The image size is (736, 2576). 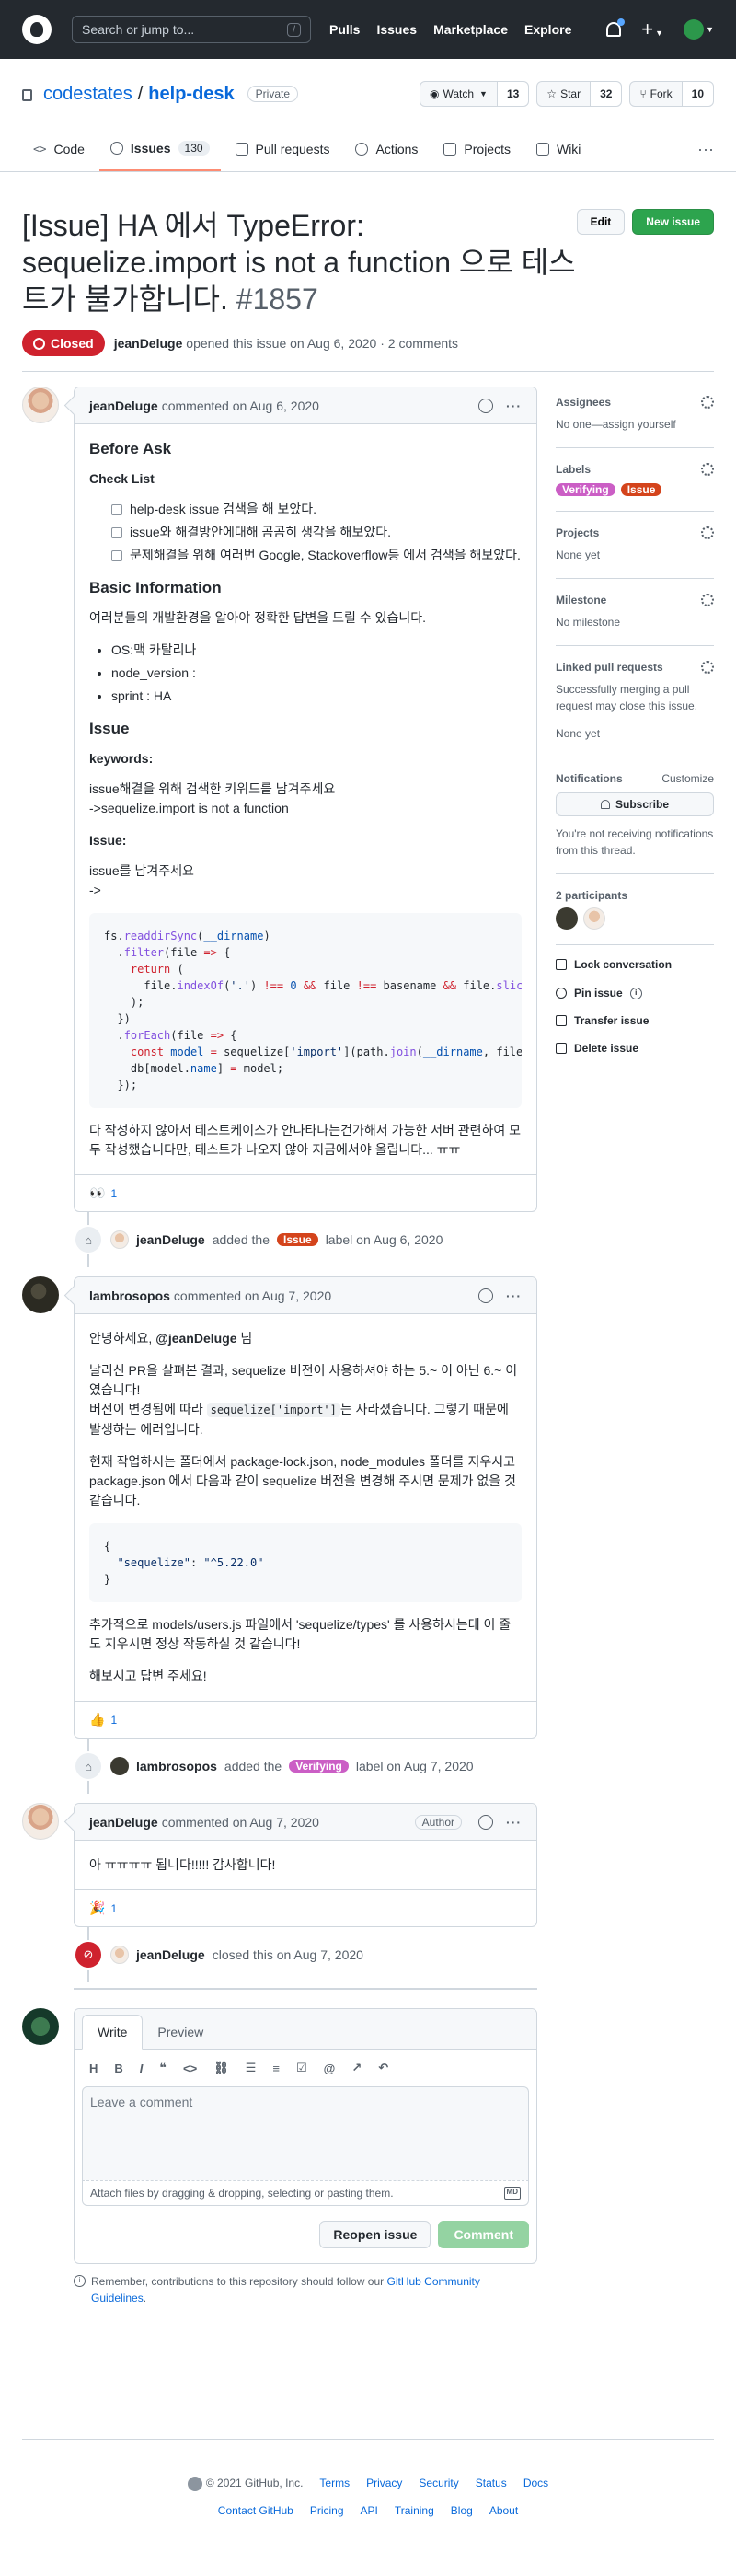 What do you see at coordinates (384, 2484) in the screenshot?
I see `footer-link-privacy: Privacy` at bounding box center [384, 2484].